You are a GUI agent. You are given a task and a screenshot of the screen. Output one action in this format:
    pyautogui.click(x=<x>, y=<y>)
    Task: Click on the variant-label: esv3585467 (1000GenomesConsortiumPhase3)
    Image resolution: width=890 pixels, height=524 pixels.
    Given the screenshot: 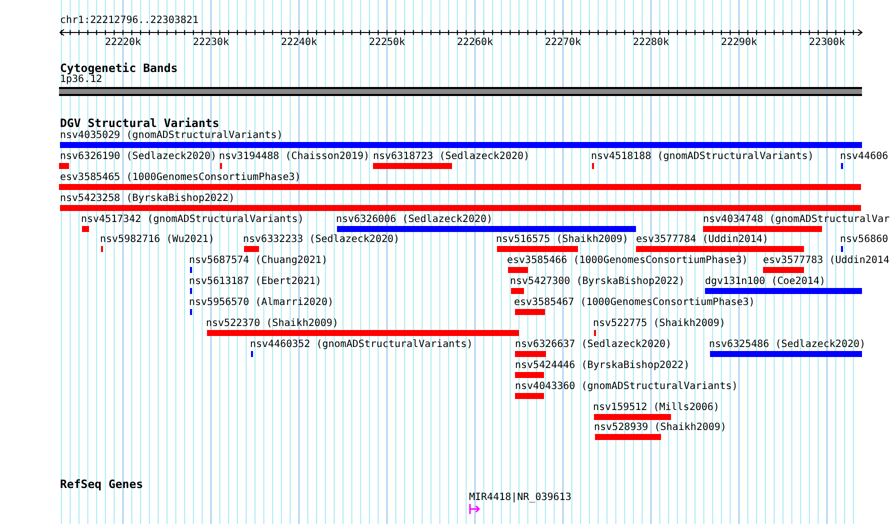 What is the action you would take?
    pyautogui.click(x=634, y=302)
    